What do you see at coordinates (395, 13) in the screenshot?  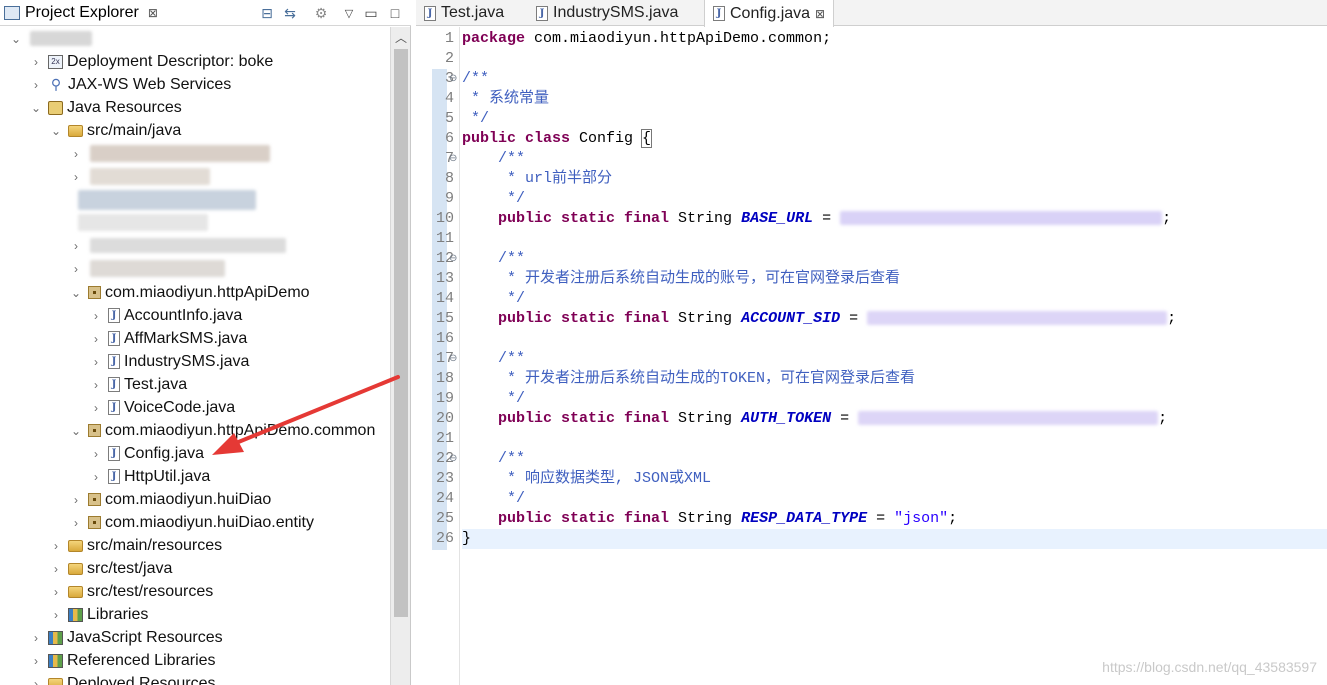 I see `maximize-icon: □` at bounding box center [395, 13].